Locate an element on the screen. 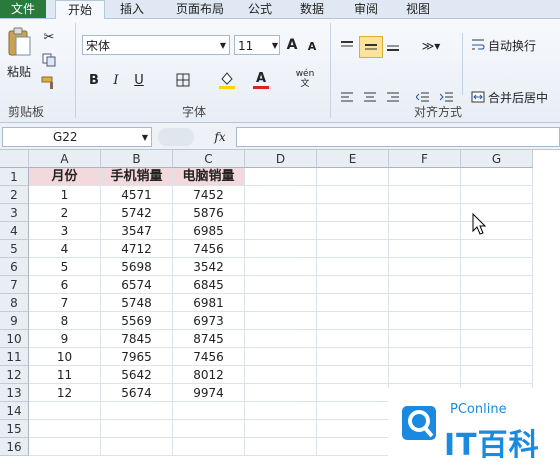 This screenshot has height=466, width=560. cell-b12: 5642 is located at coordinates (137, 375).